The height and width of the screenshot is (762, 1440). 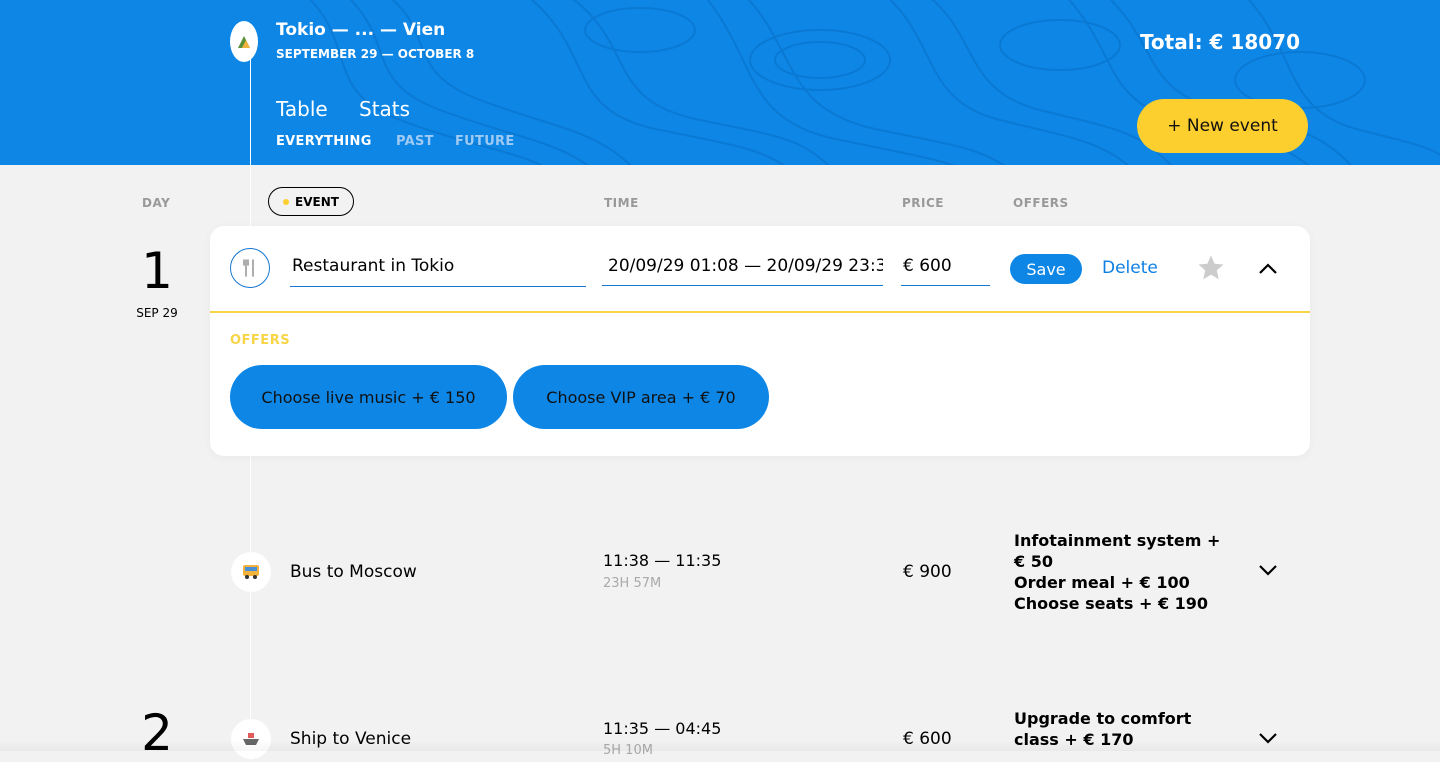 What do you see at coordinates (317, 201) in the screenshot?
I see `column-header-event-label: EVENT` at bounding box center [317, 201].